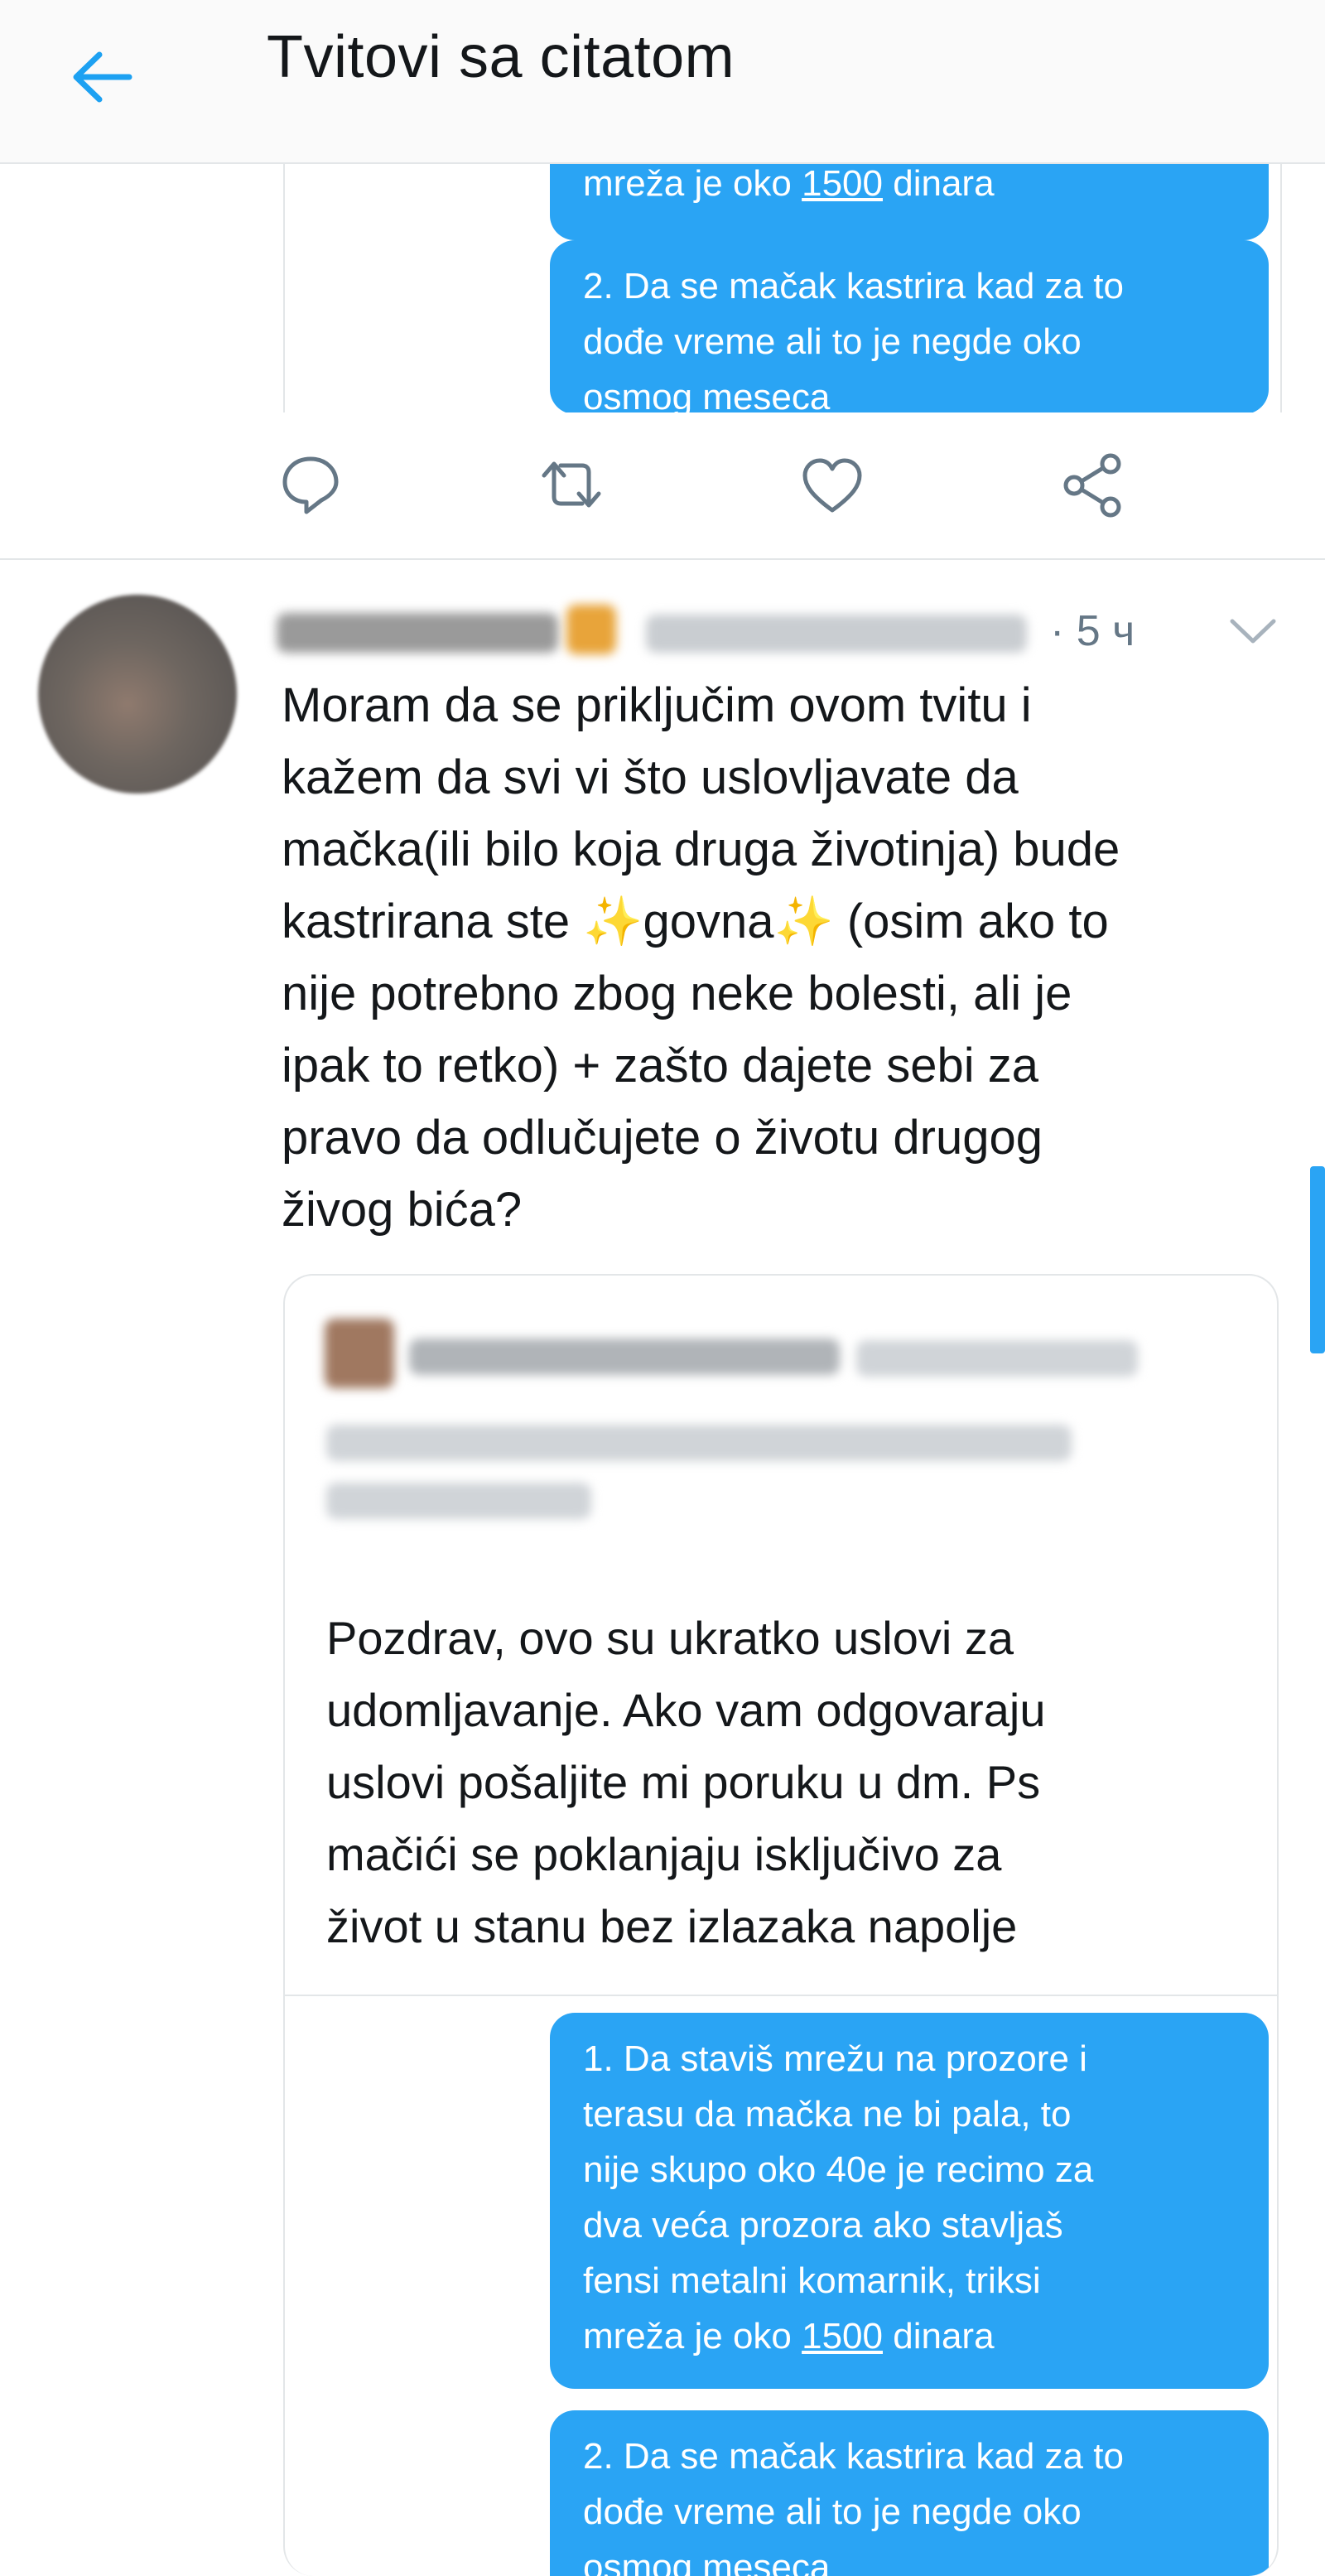  What do you see at coordinates (997, 1359) in the screenshot?
I see `quoted-handle-redacted` at bounding box center [997, 1359].